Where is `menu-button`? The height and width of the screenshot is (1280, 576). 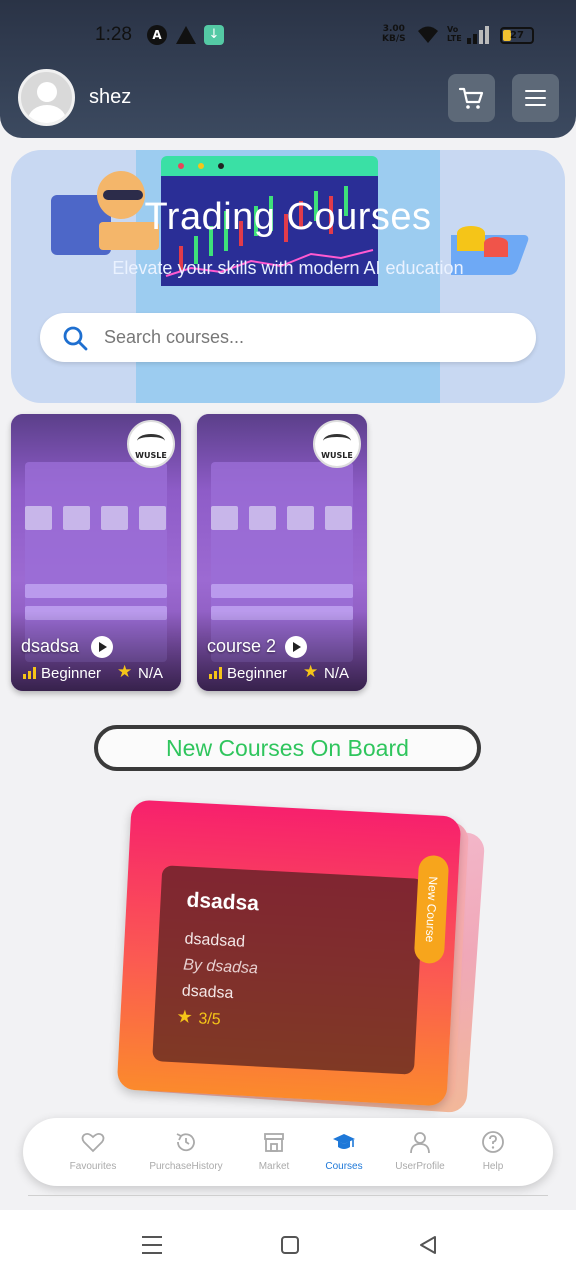
menu-button is located at coordinates (535, 98).